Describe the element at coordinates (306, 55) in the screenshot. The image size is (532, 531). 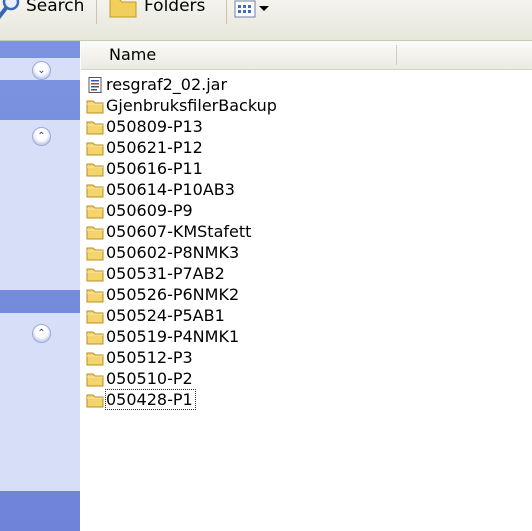
I see `list-header: Name` at that location.